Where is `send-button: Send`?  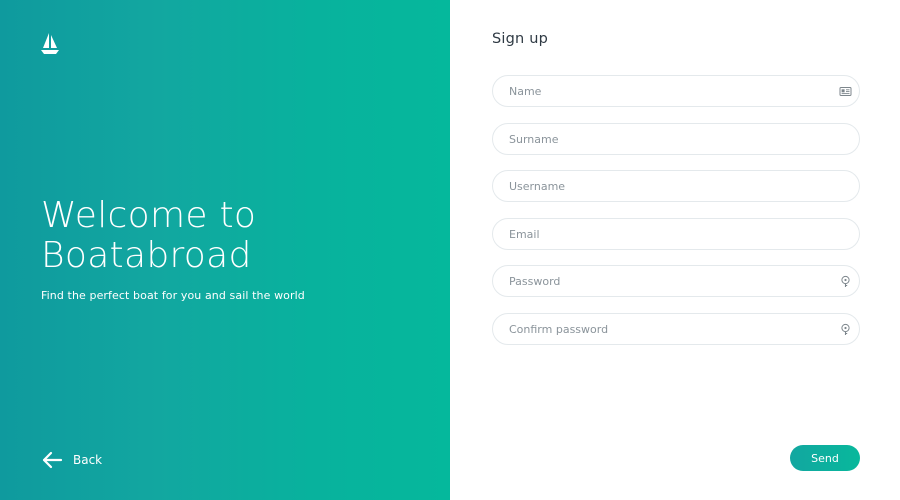
send-button: Send is located at coordinates (825, 458).